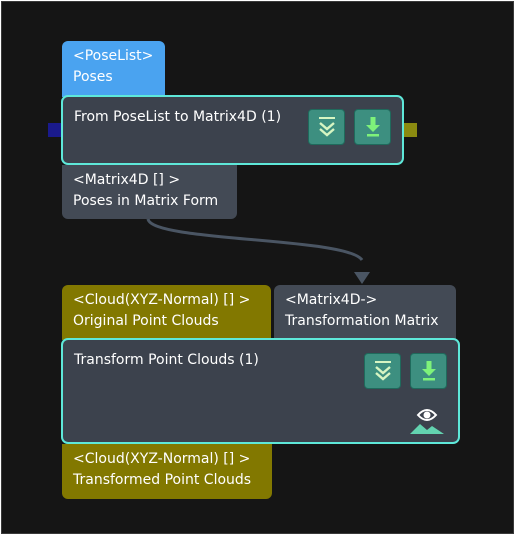 The height and width of the screenshot is (536, 516). Describe the element at coordinates (162, 480) in the screenshot. I see `port-name-label: Transformed Point Clouds` at that location.